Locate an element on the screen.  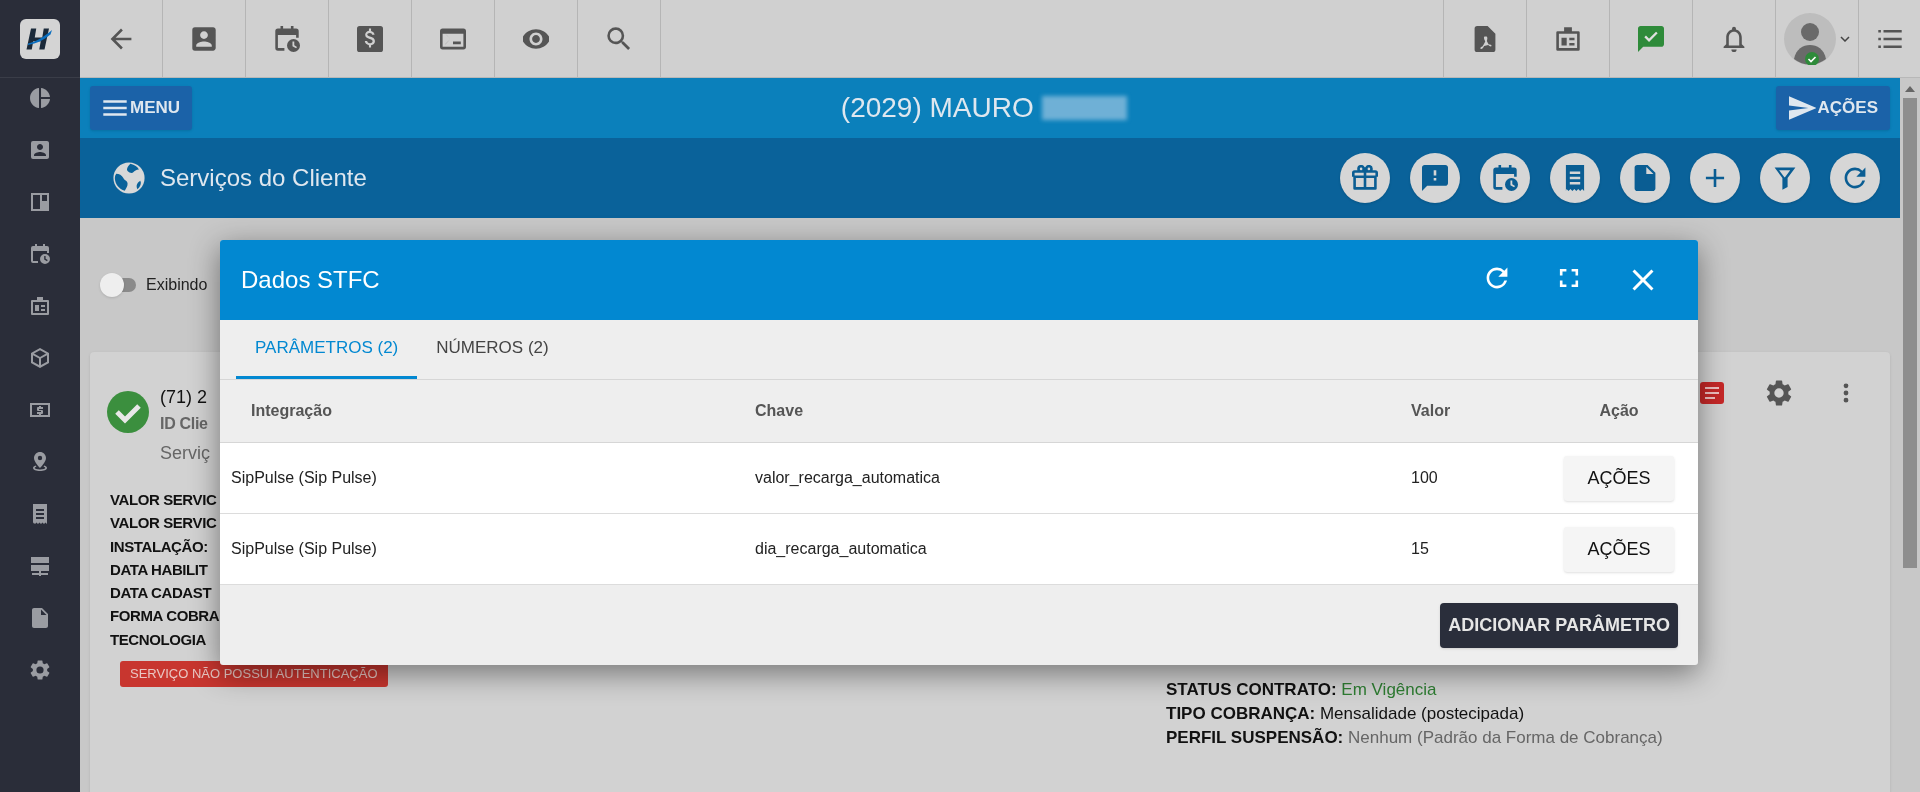
chat-check-icon is located at coordinates (1651, 38).